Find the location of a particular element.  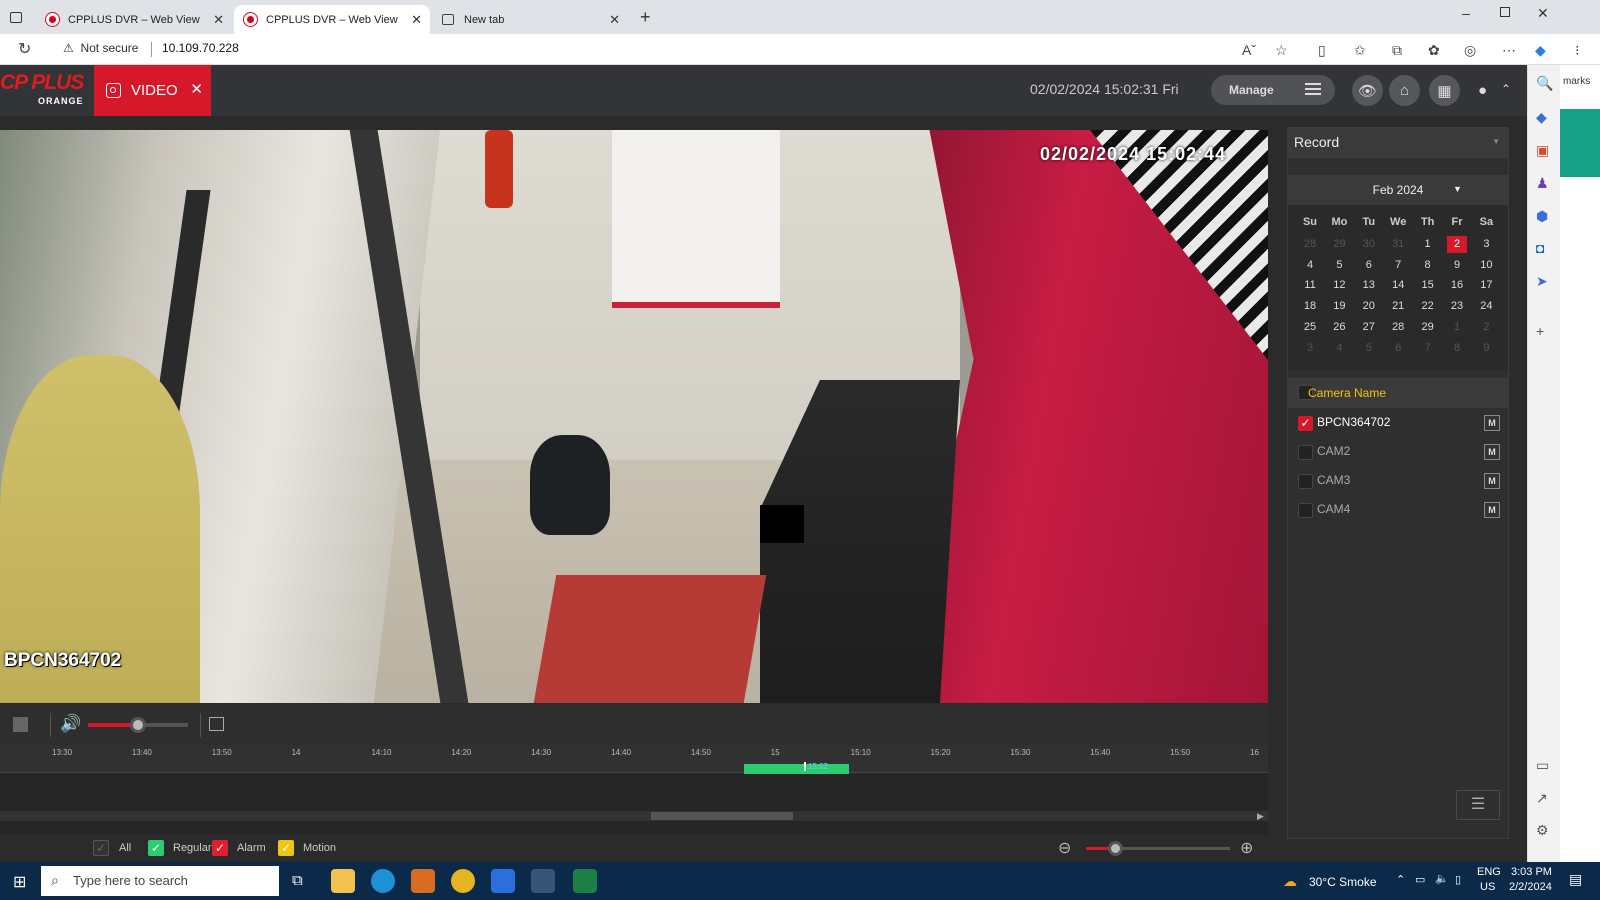

edge-browser-icon is located at coordinates (383, 881).